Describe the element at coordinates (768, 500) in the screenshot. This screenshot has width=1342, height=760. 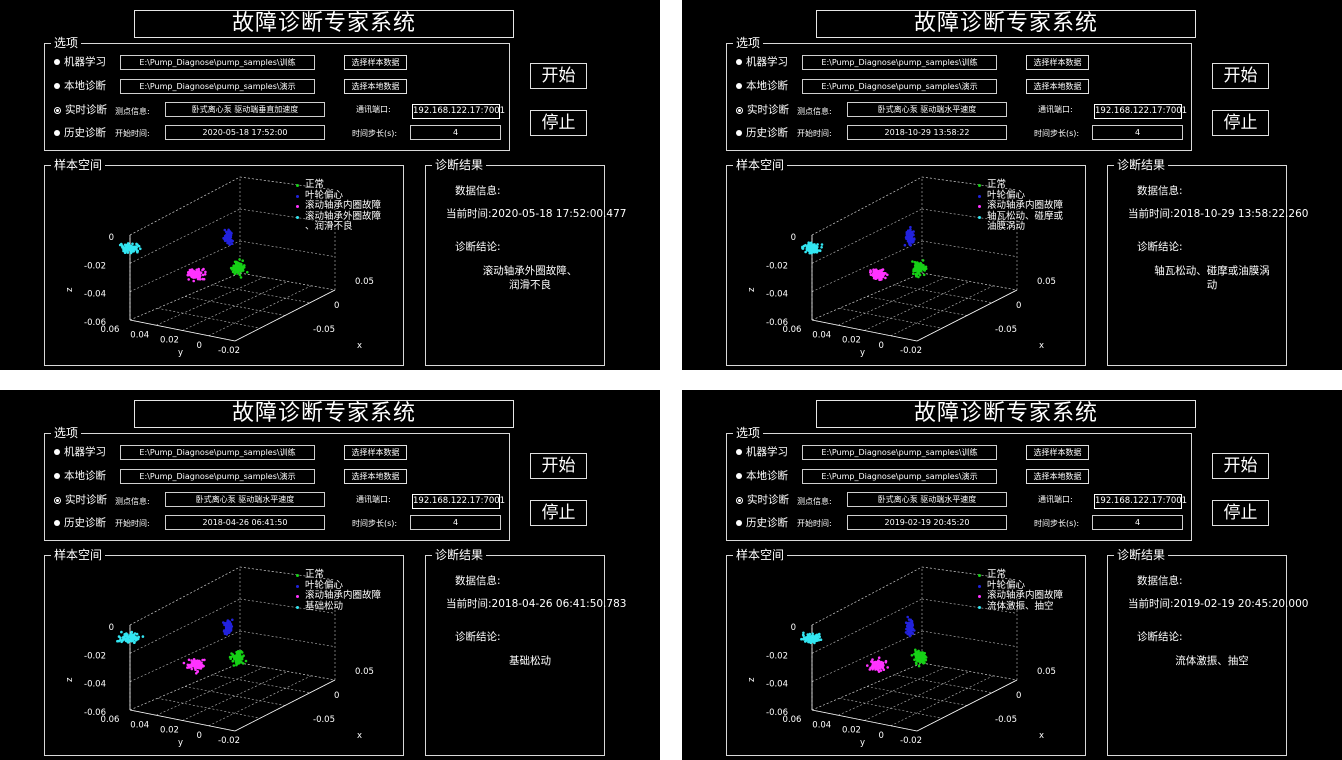
I see `radio-label: 实时诊断` at that location.